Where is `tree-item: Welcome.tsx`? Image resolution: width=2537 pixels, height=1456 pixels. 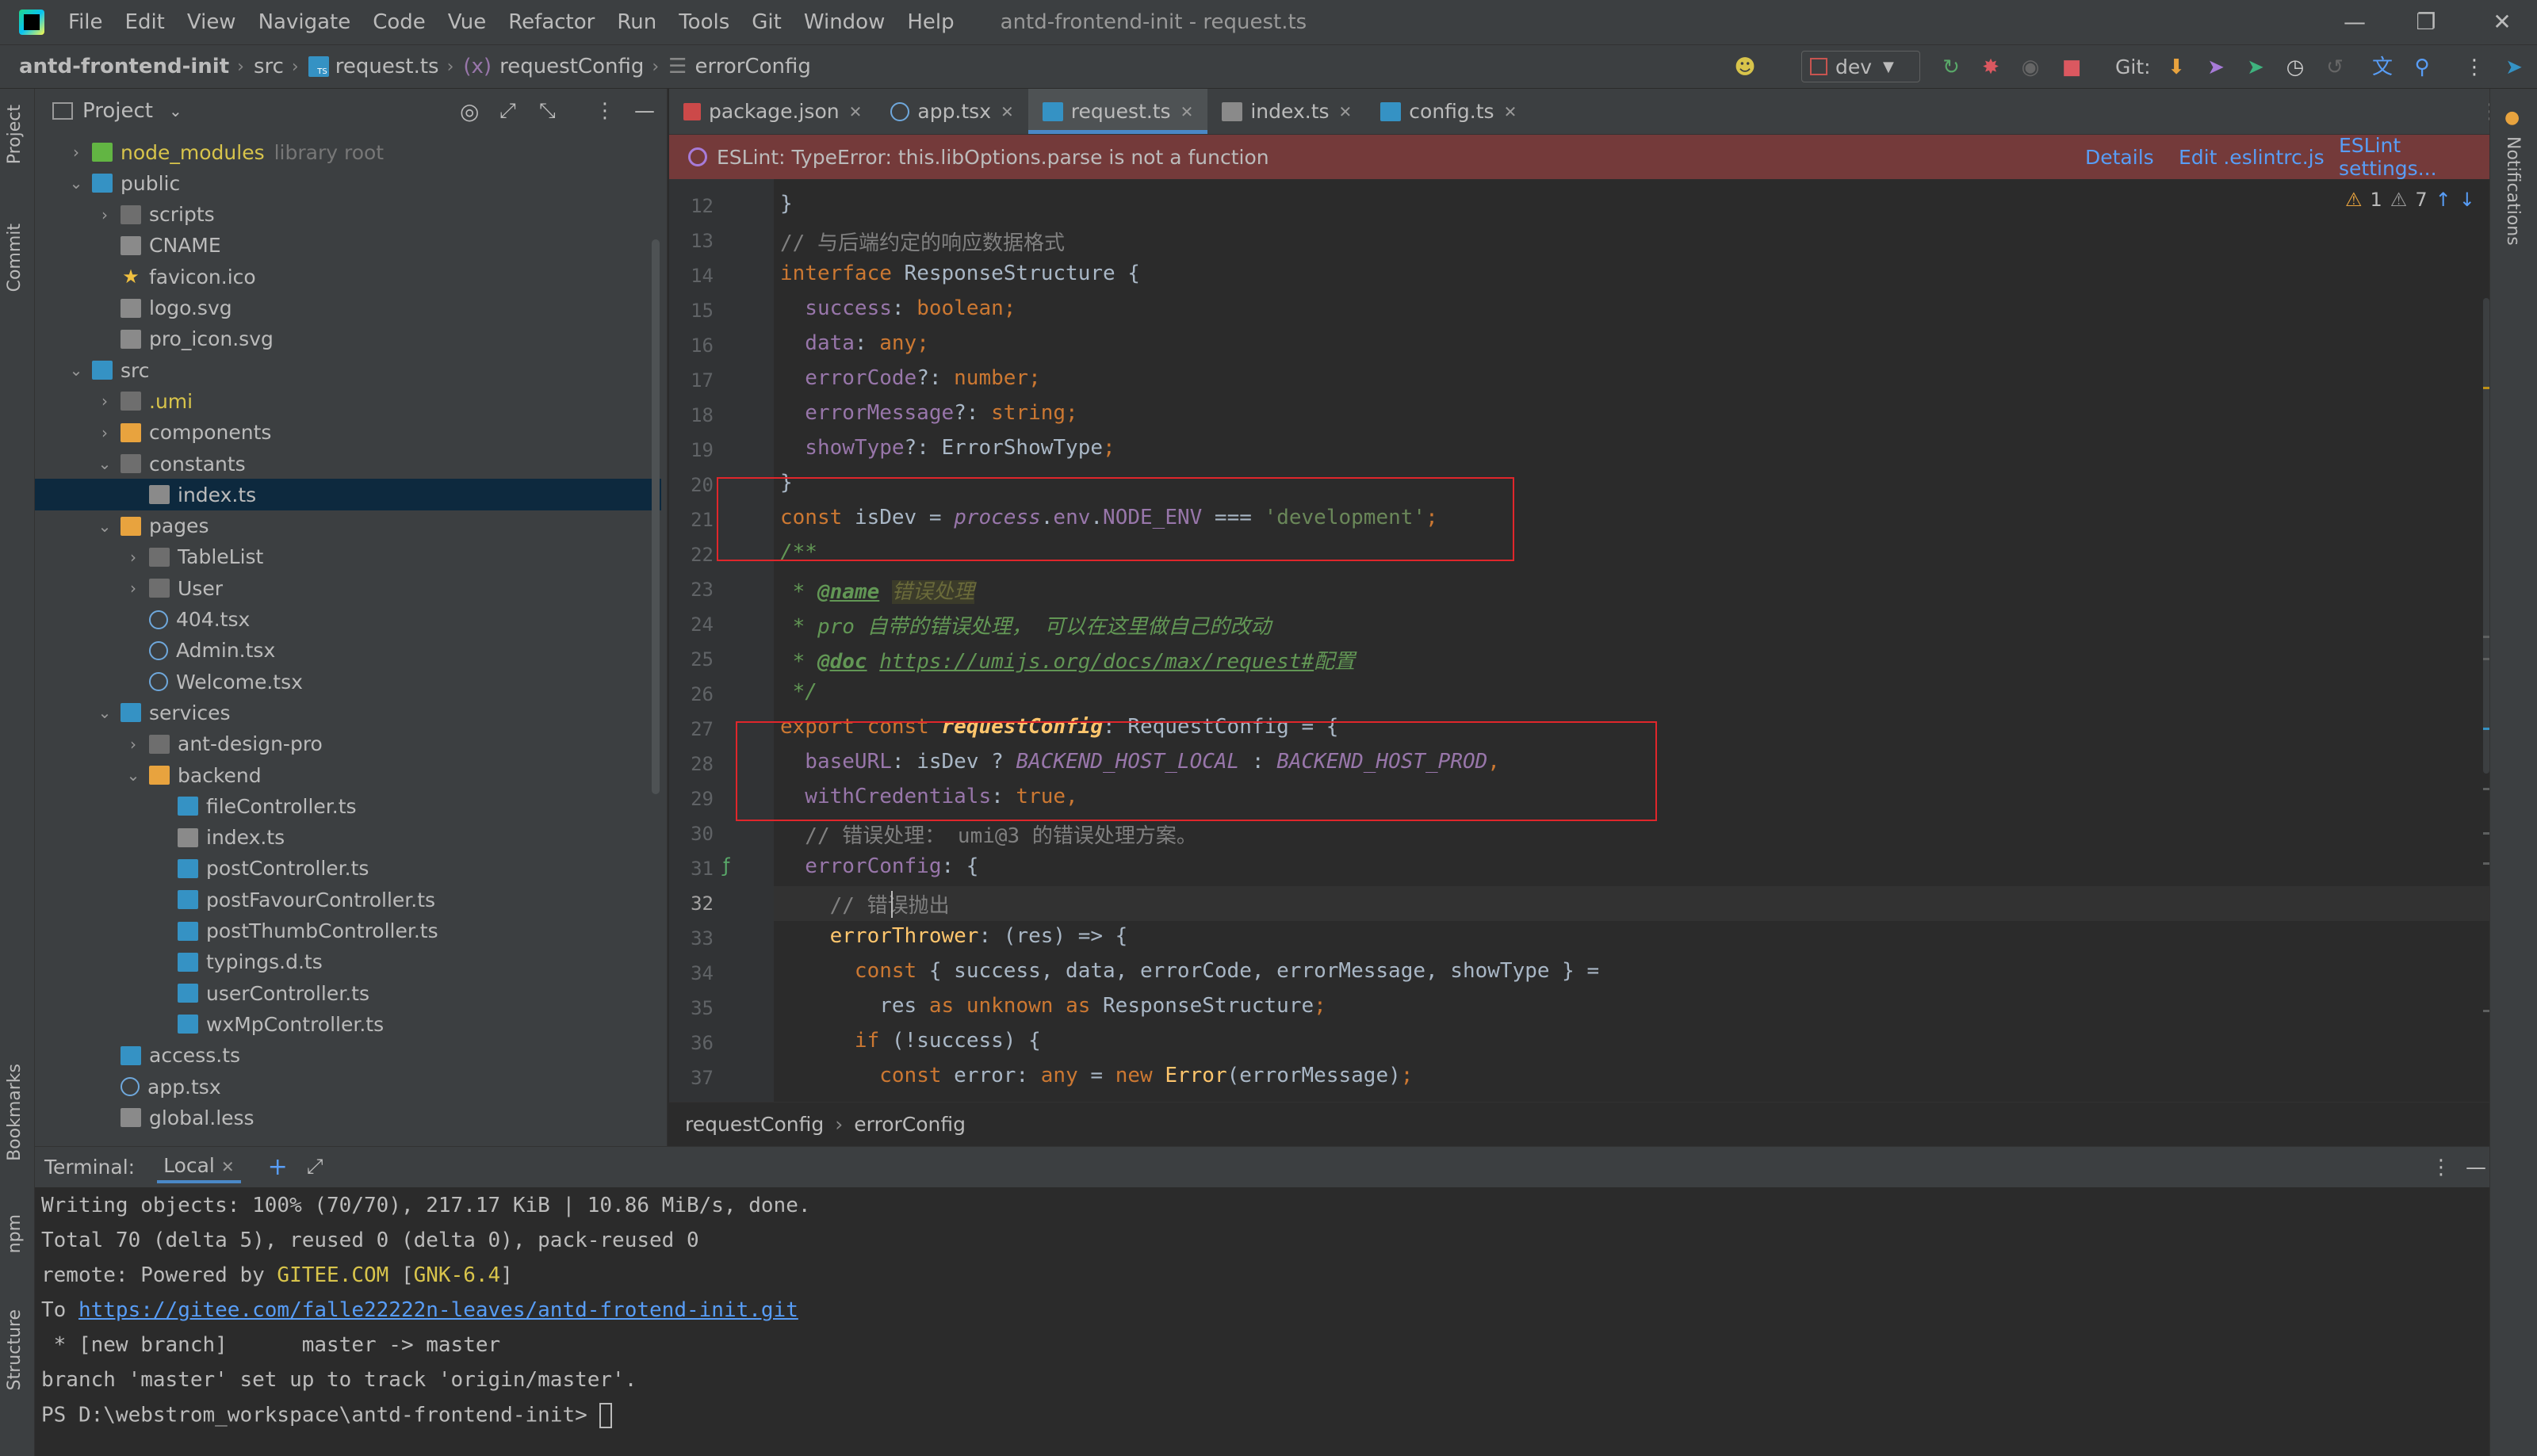 tree-item: Welcome.tsx is located at coordinates (348, 681).